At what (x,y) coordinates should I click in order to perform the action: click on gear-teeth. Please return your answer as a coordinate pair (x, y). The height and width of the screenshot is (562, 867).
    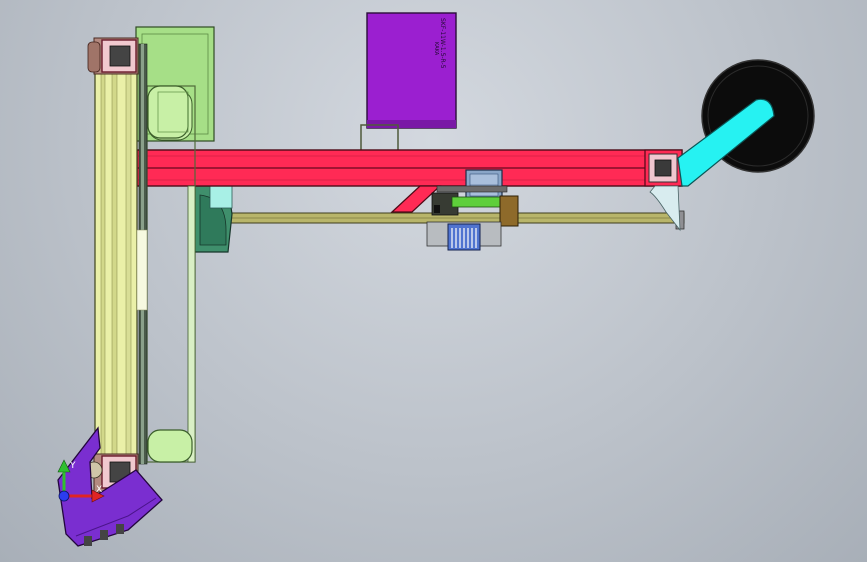
    Looking at the image, I should click on (464, 238).